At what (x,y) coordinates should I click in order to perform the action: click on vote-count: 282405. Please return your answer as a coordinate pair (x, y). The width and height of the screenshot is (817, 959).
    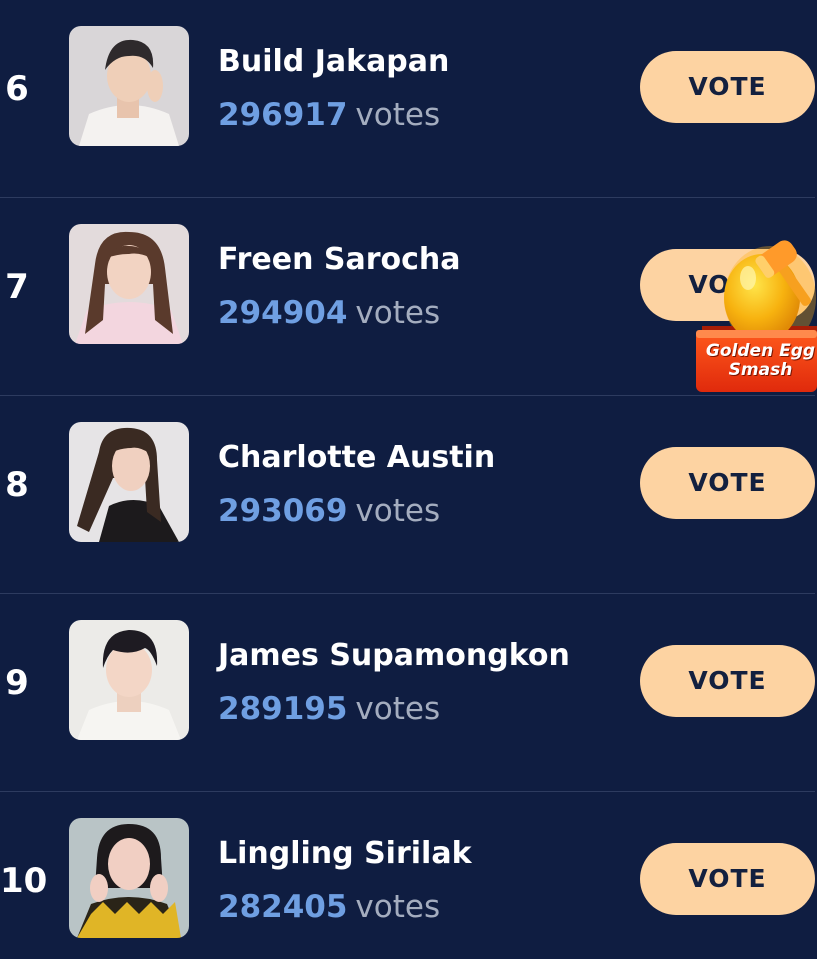
    Looking at the image, I should click on (283, 907).